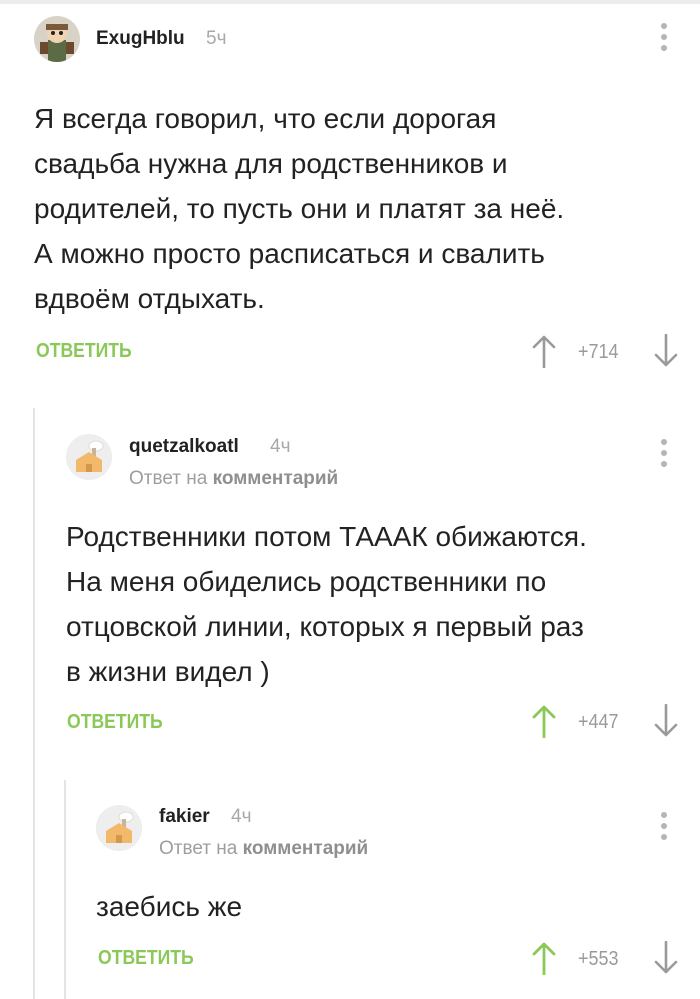  I want to click on more-vertical-icon, so click(664, 827).